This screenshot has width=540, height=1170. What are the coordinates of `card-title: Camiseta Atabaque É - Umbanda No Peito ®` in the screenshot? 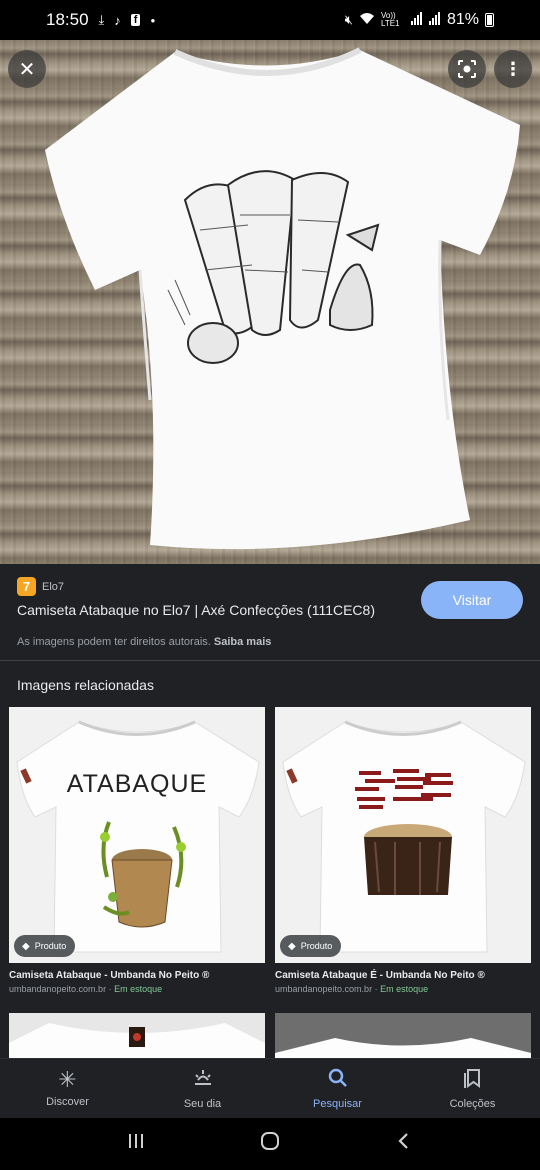 It's located at (403, 975).